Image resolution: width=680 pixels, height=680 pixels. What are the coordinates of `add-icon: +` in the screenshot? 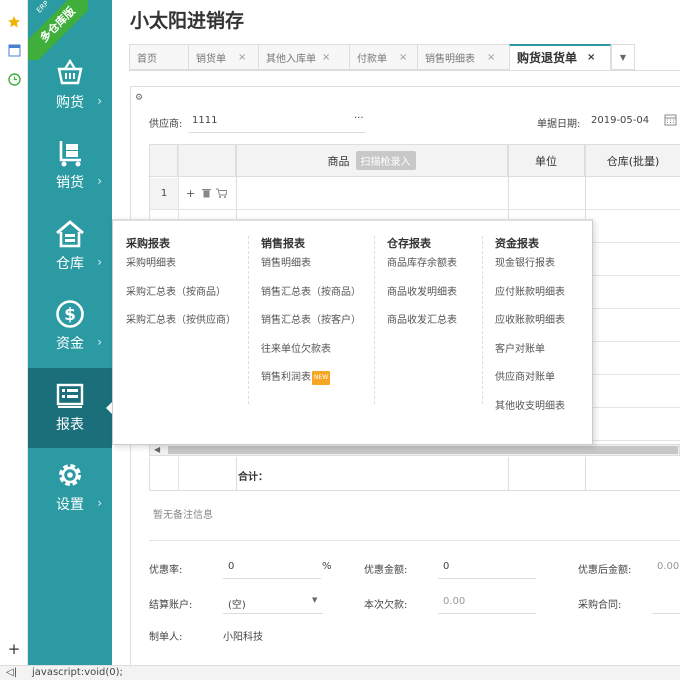 It's located at (14, 649).